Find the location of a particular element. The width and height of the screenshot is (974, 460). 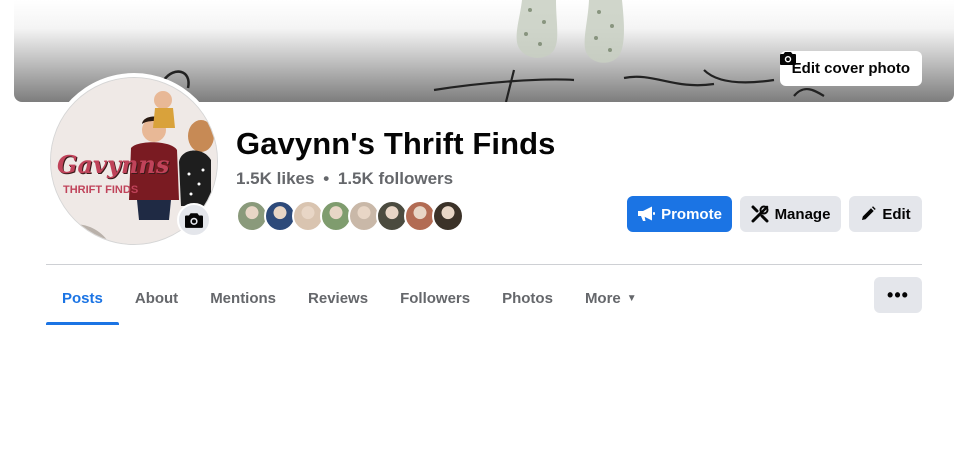

followers-count: 1.5K followers is located at coordinates (395, 178).